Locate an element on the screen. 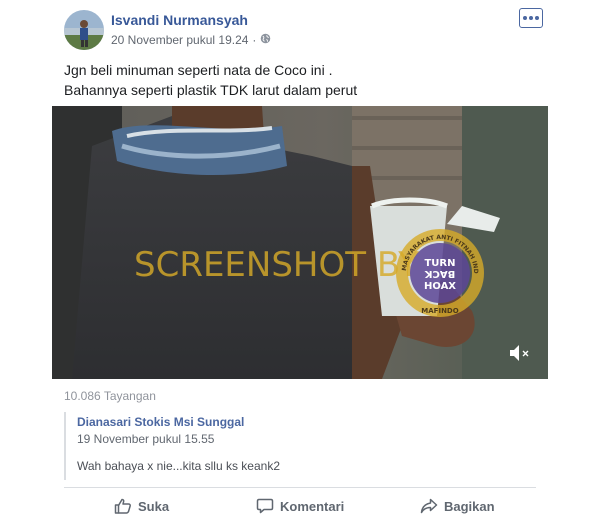  share-label: Bagikan is located at coordinates (469, 506).